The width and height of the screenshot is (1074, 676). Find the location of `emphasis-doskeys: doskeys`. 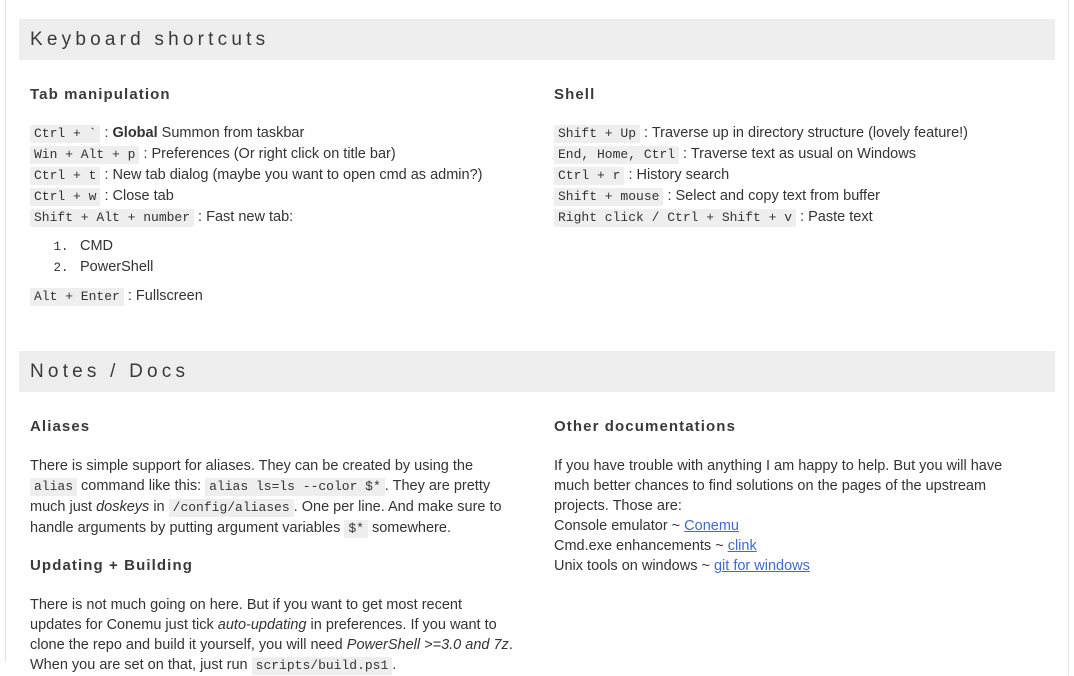

emphasis-doskeys: doskeys is located at coordinates (123, 507).